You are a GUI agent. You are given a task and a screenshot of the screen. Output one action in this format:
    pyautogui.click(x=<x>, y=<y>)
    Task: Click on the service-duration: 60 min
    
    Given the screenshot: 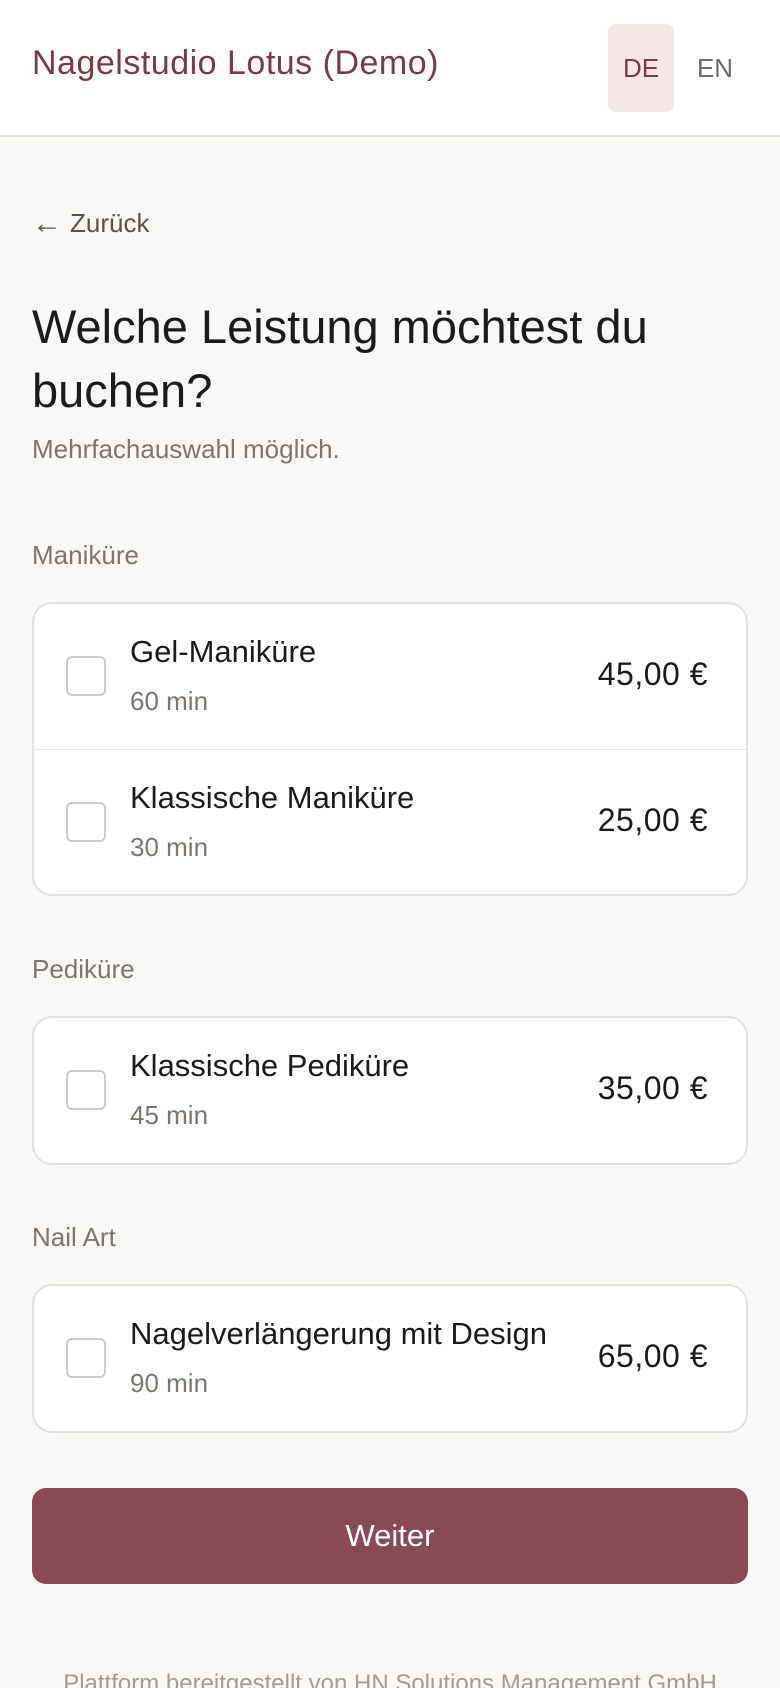 What is the action you would take?
    pyautogui.click(x=169, y=701)
    